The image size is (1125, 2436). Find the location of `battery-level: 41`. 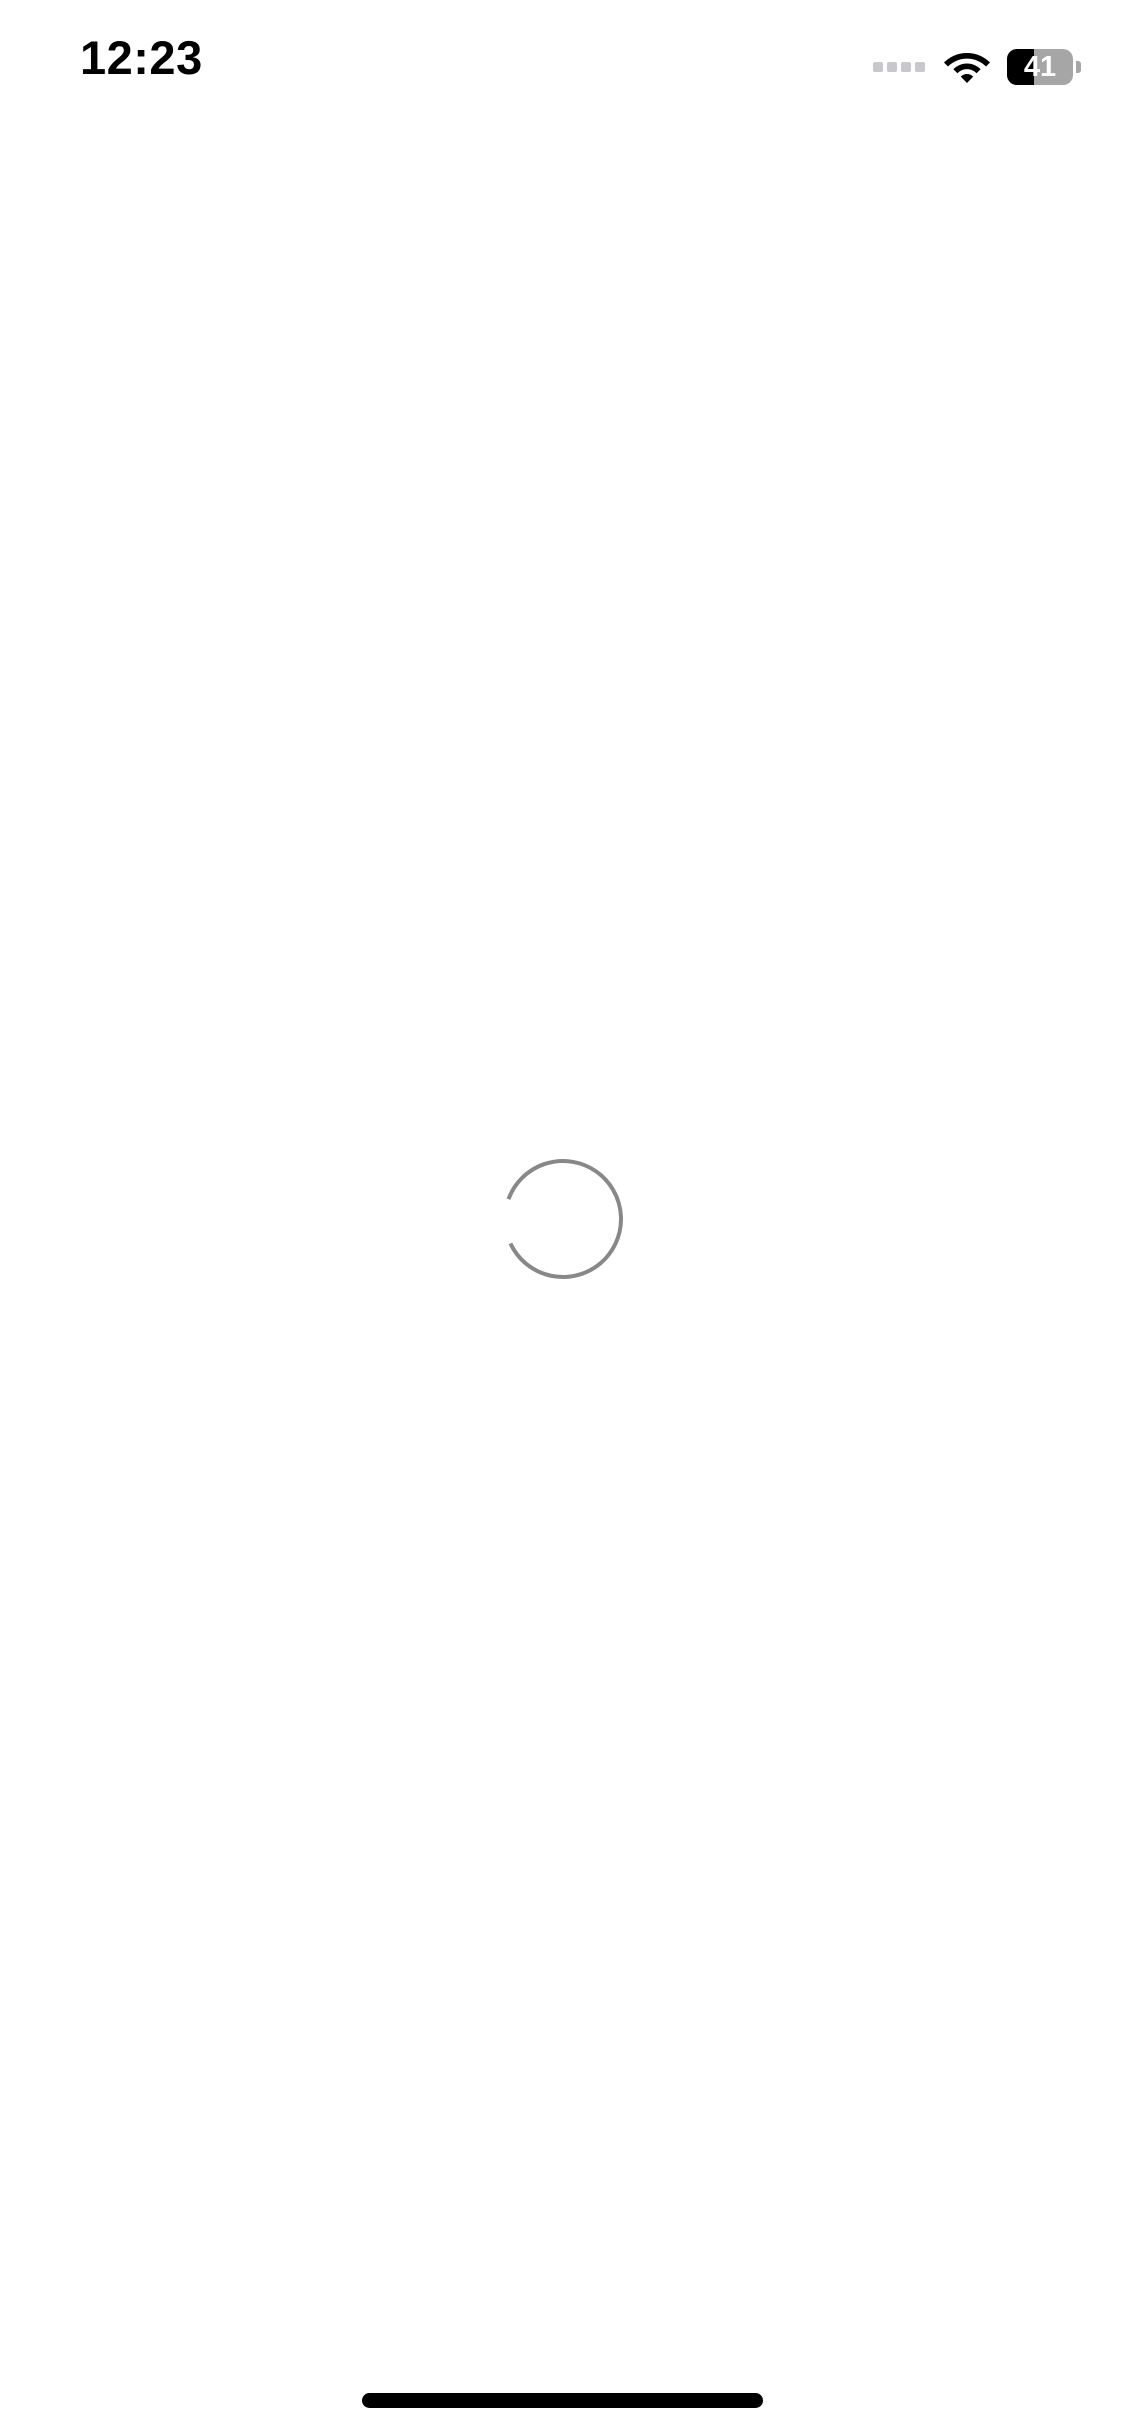

battery-level: 41 is located at coordinates (1040, 66).